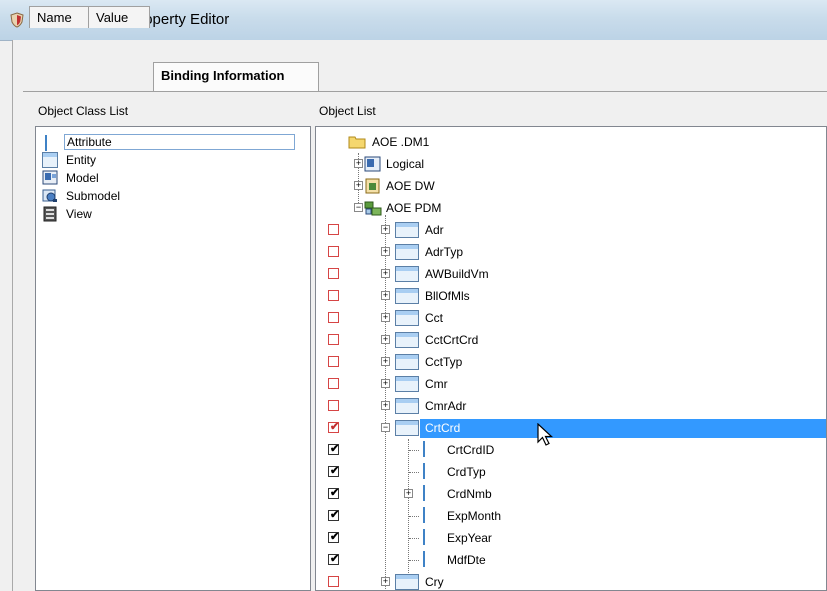 Image resolution: width=827 pixels, height=591 pixels. I want to click on tree-row-selected: ✔ − CrtCrd, so click(571, 428).